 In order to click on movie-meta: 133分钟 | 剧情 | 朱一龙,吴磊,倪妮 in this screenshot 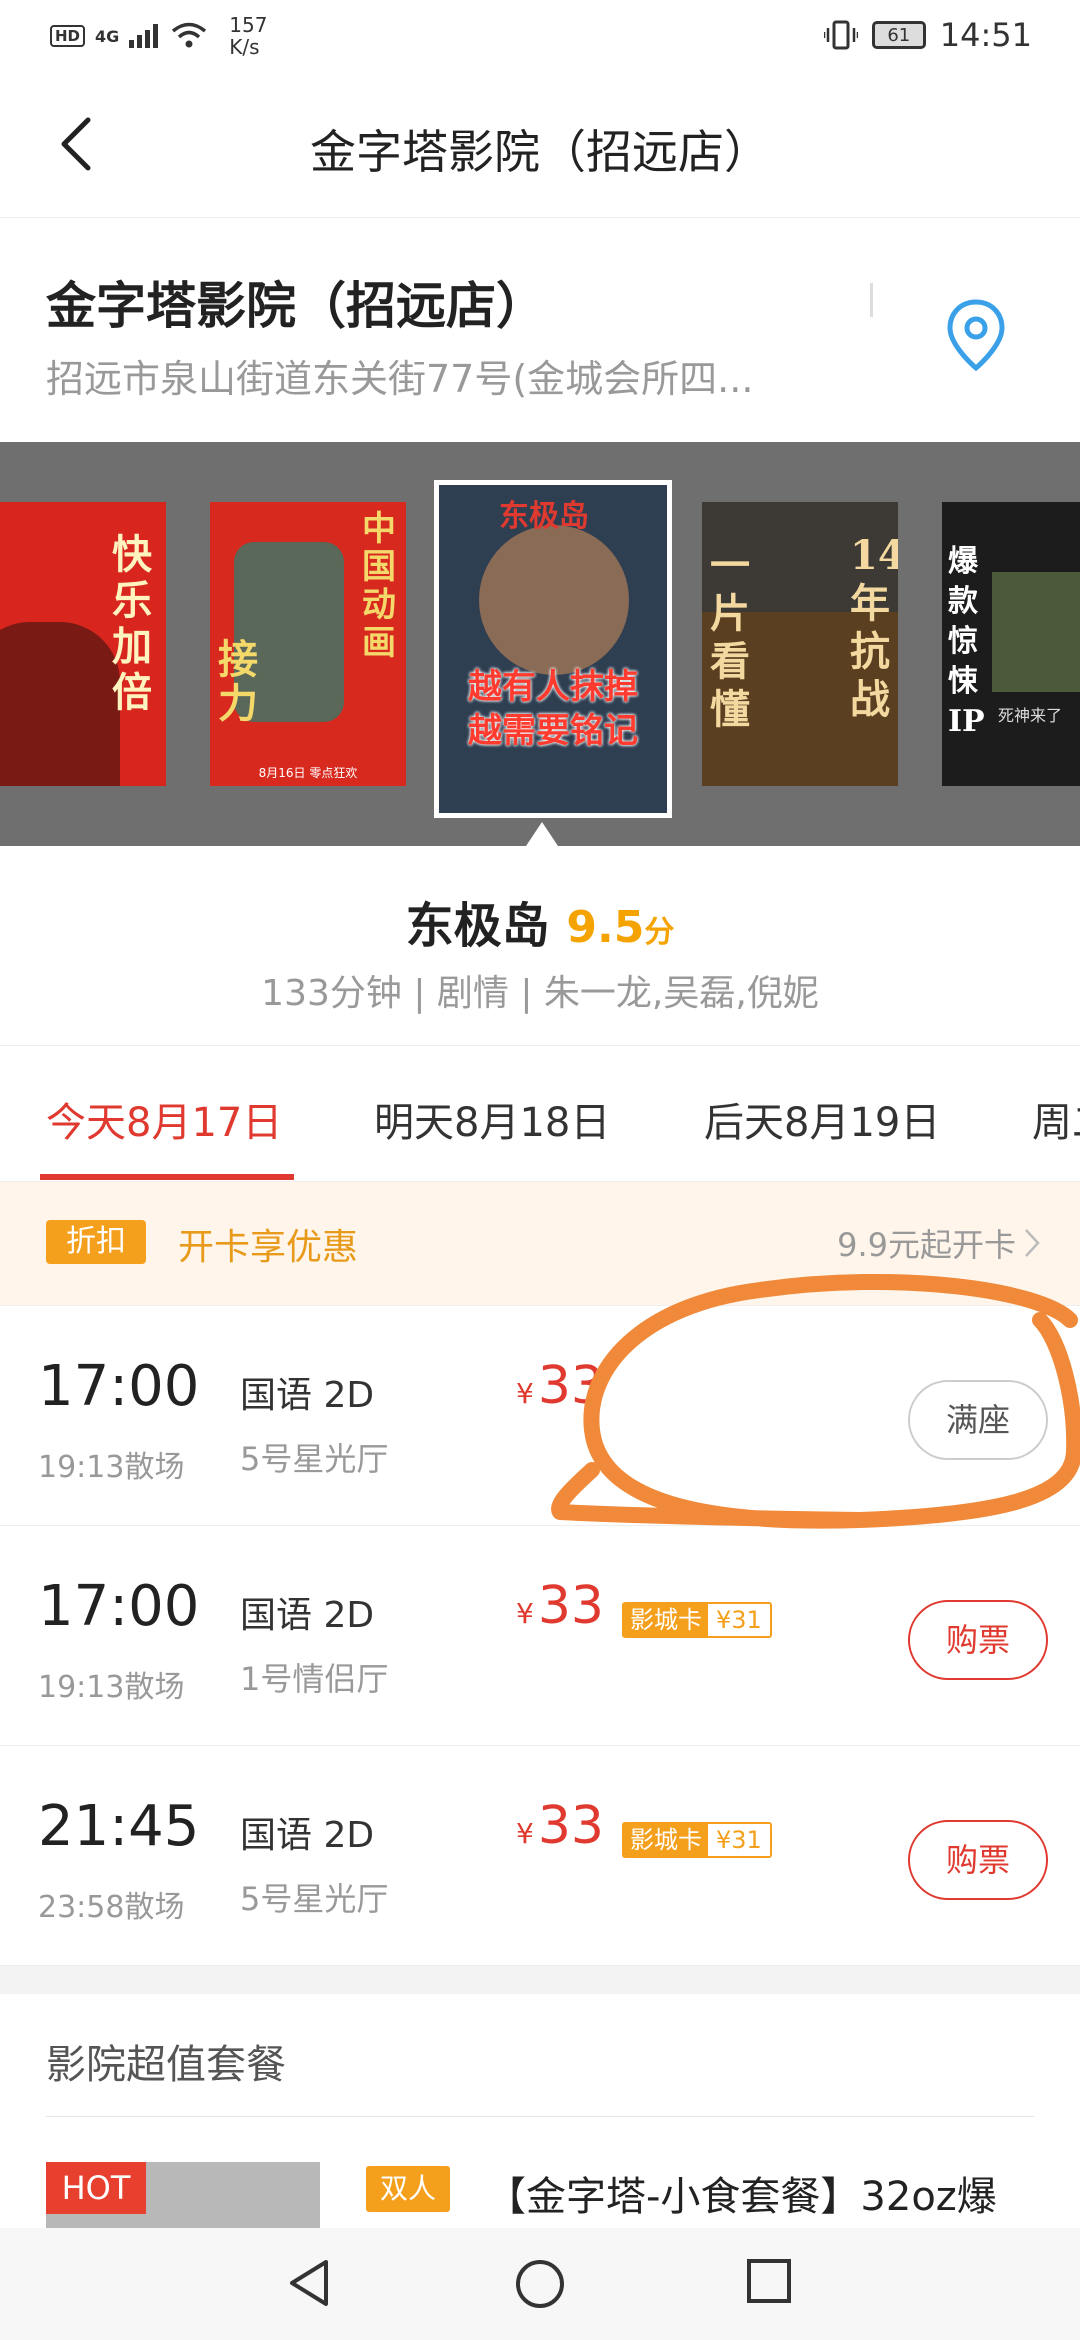, I will do `click(540, 993)`.